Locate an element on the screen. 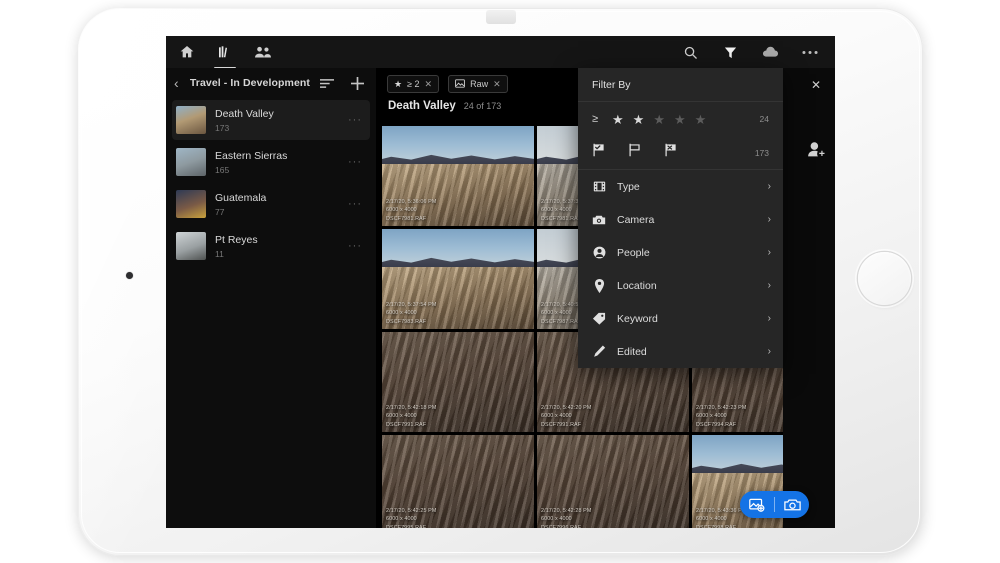  filter-row-camera: Camera › is located at coordinates (680, 219).